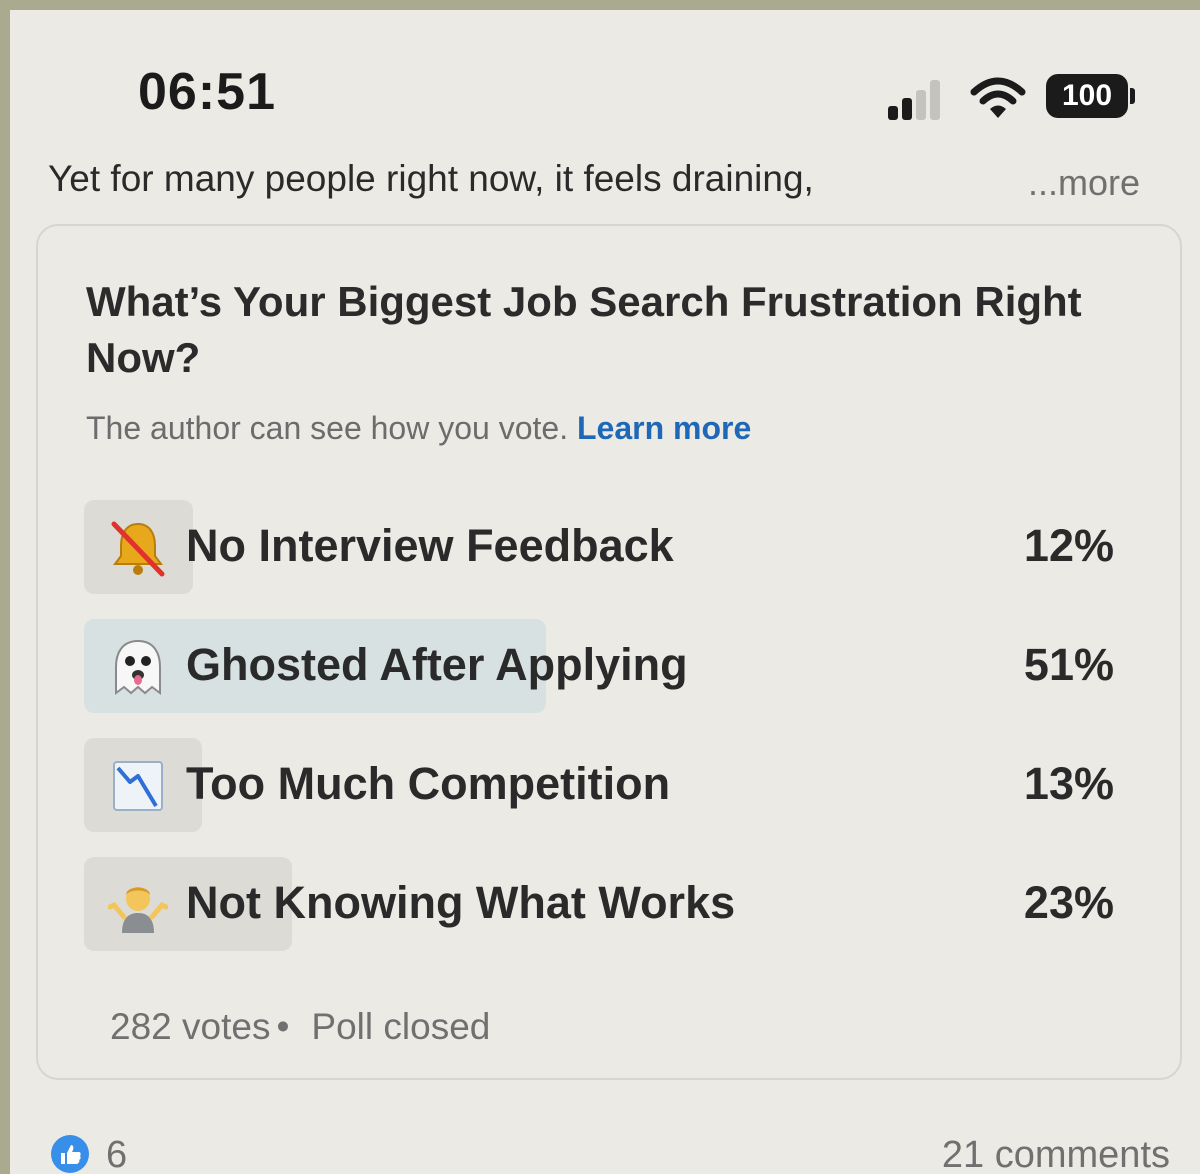 The height and width of the screenshot is (1174, 1200). I want to click on poll-option-no-interview-feedback: No Interview Feedback 12%, so click(599, 547).